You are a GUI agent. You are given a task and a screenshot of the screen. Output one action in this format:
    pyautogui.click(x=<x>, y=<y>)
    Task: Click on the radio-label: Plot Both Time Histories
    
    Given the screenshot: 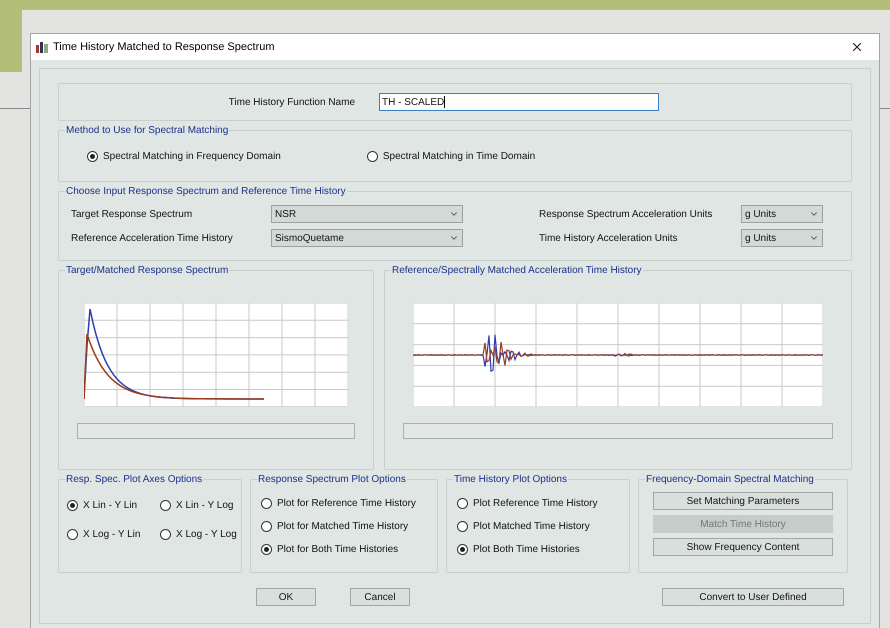 What is the action you would take?
    pyautogui.click(x=526, y=549)
    